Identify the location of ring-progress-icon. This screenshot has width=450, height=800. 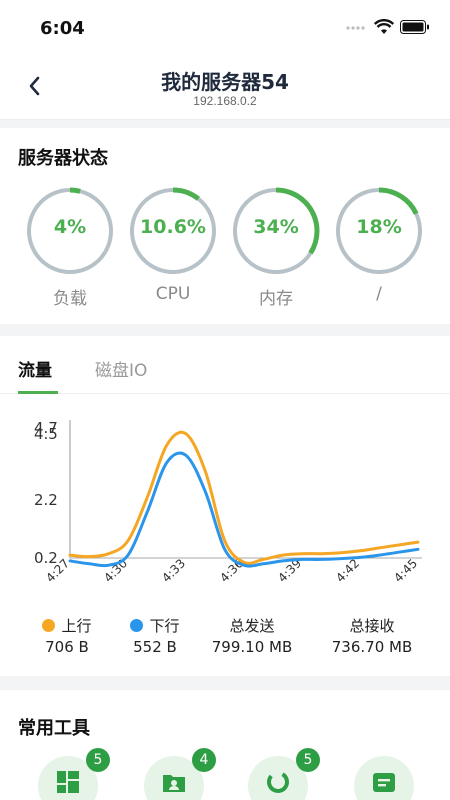
(278, 782).